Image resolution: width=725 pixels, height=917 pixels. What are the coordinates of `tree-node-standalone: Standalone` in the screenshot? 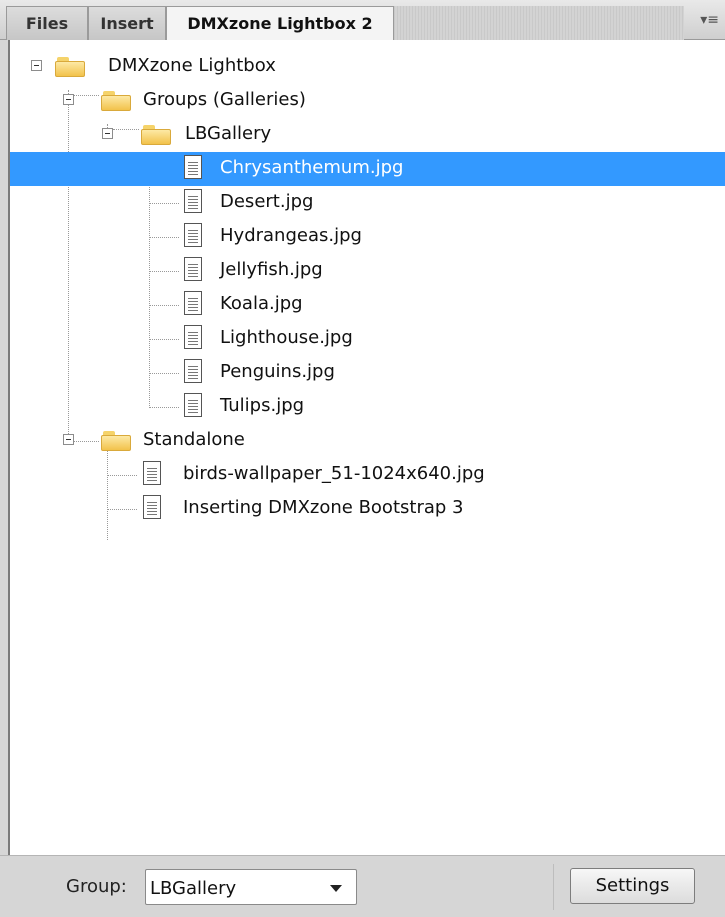 It's located at (367, 441).